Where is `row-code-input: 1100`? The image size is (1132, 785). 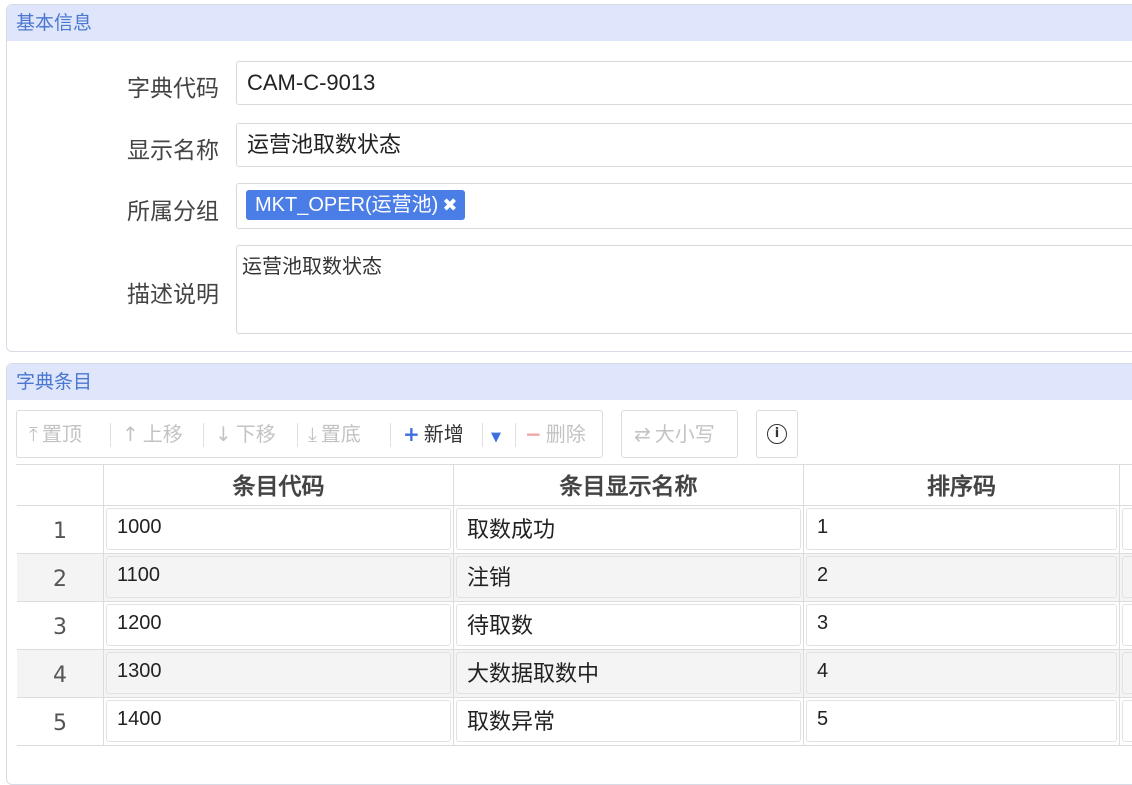 row-code-input: 1100 is located at coordinates (278, 577).